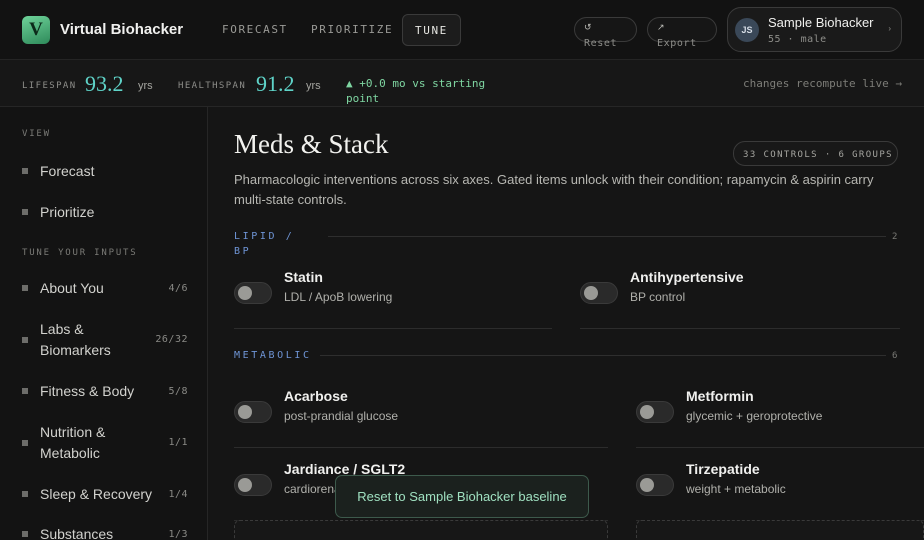  I want to click on control-name: Antihypertensive, so click(687, 277).